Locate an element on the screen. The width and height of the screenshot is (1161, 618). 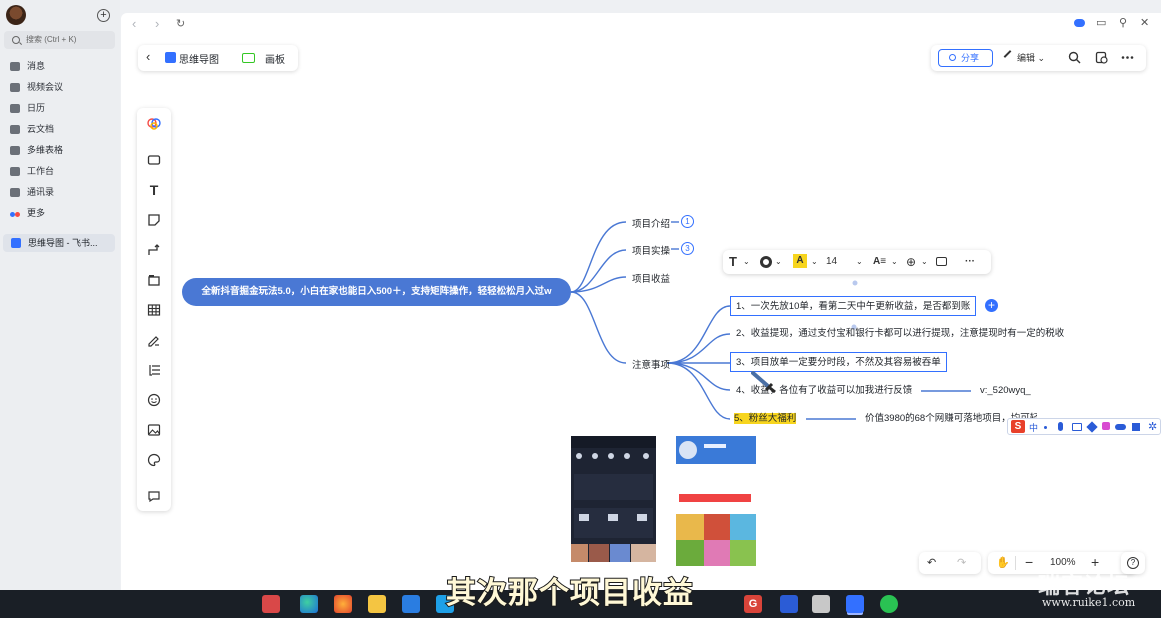
zoom-out-icon: − is located at coordinates (1029, 562).